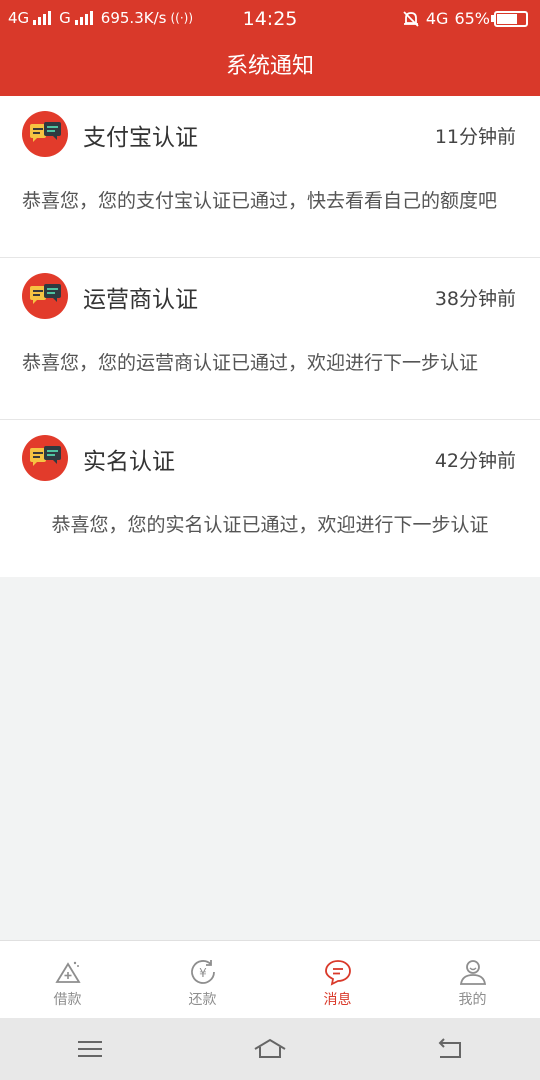 This screenshot has height=1080, width=540. I want to click on menu-icon, so click(90, 1049).